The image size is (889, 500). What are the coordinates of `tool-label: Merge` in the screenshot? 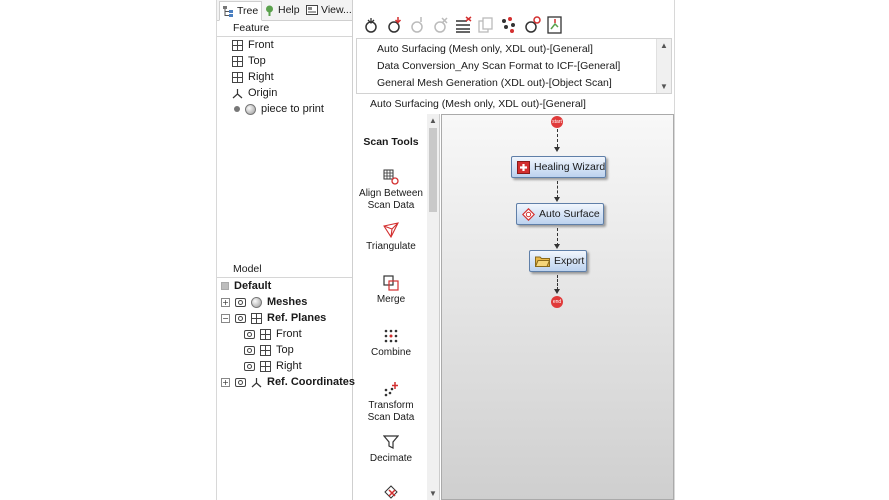 It's located at (391, 299).